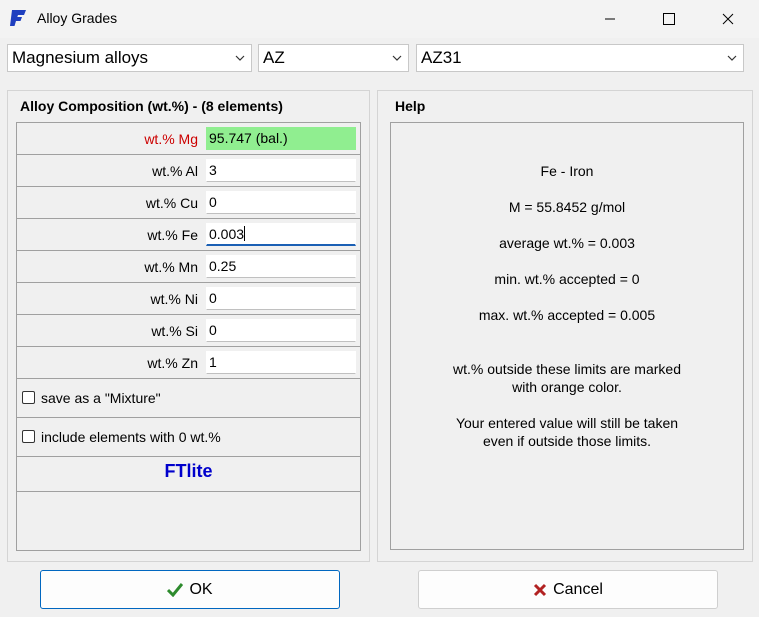 The height and width of the screenshot is (617, 759). Describe the element at coordinates (28, 397) in the screenshot. I see `save-mixture-checkbox` at that location.